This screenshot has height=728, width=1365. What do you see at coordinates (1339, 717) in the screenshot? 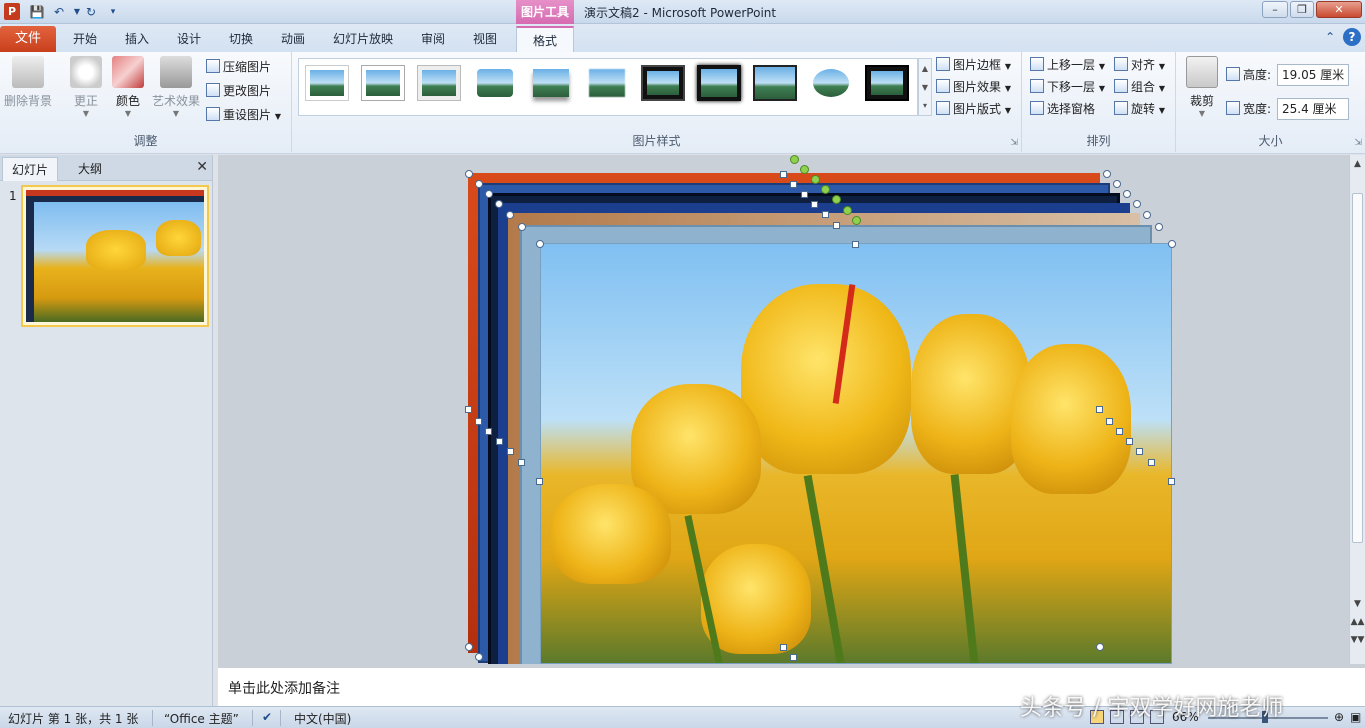
I see `zoom-in-icon: ⊕` at bounding box center [1339, 717].